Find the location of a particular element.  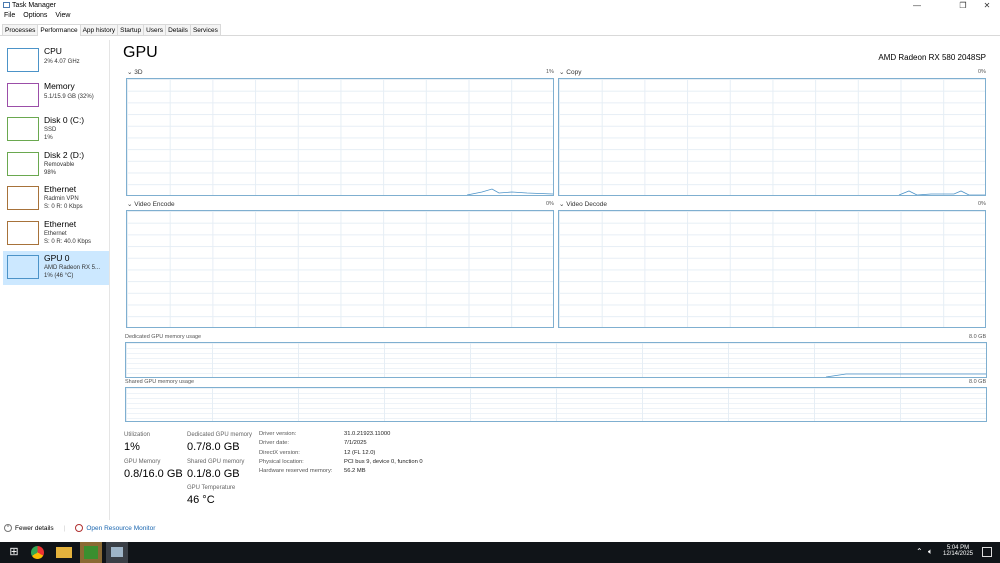

notification-icon is located at coordinates (987, 552).